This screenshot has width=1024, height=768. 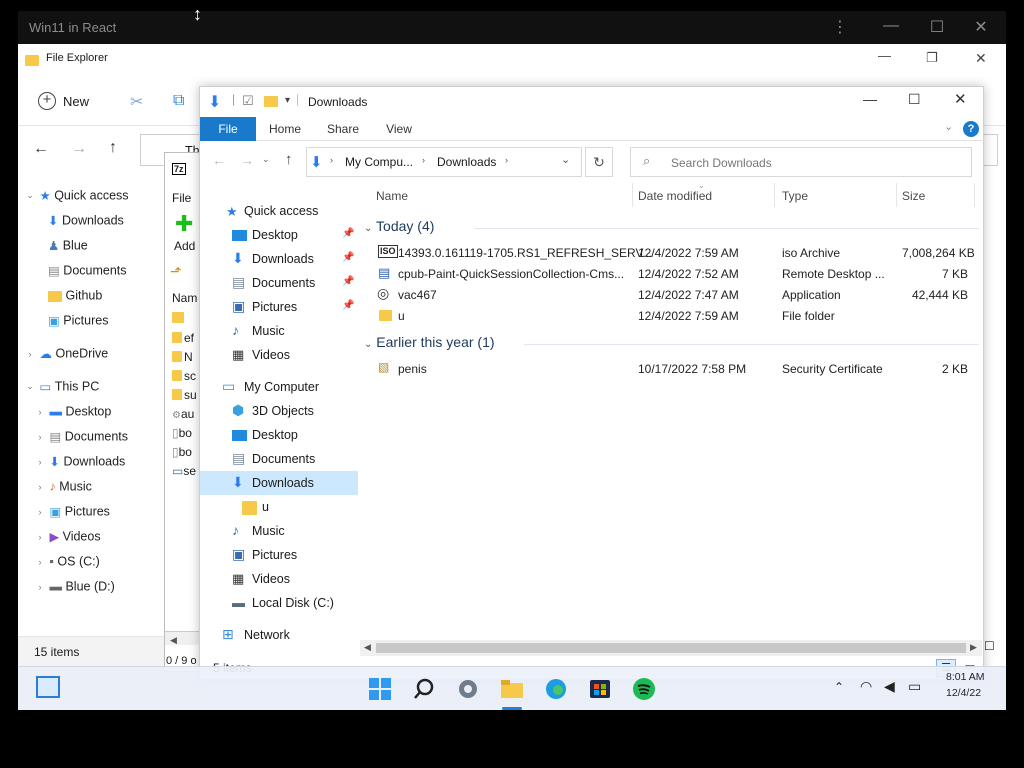 What do you see at coordinates (279, 579) in the screenshot?
I see `nav-pc-videos: ▦ Videos` at bounding box center [279, 579].